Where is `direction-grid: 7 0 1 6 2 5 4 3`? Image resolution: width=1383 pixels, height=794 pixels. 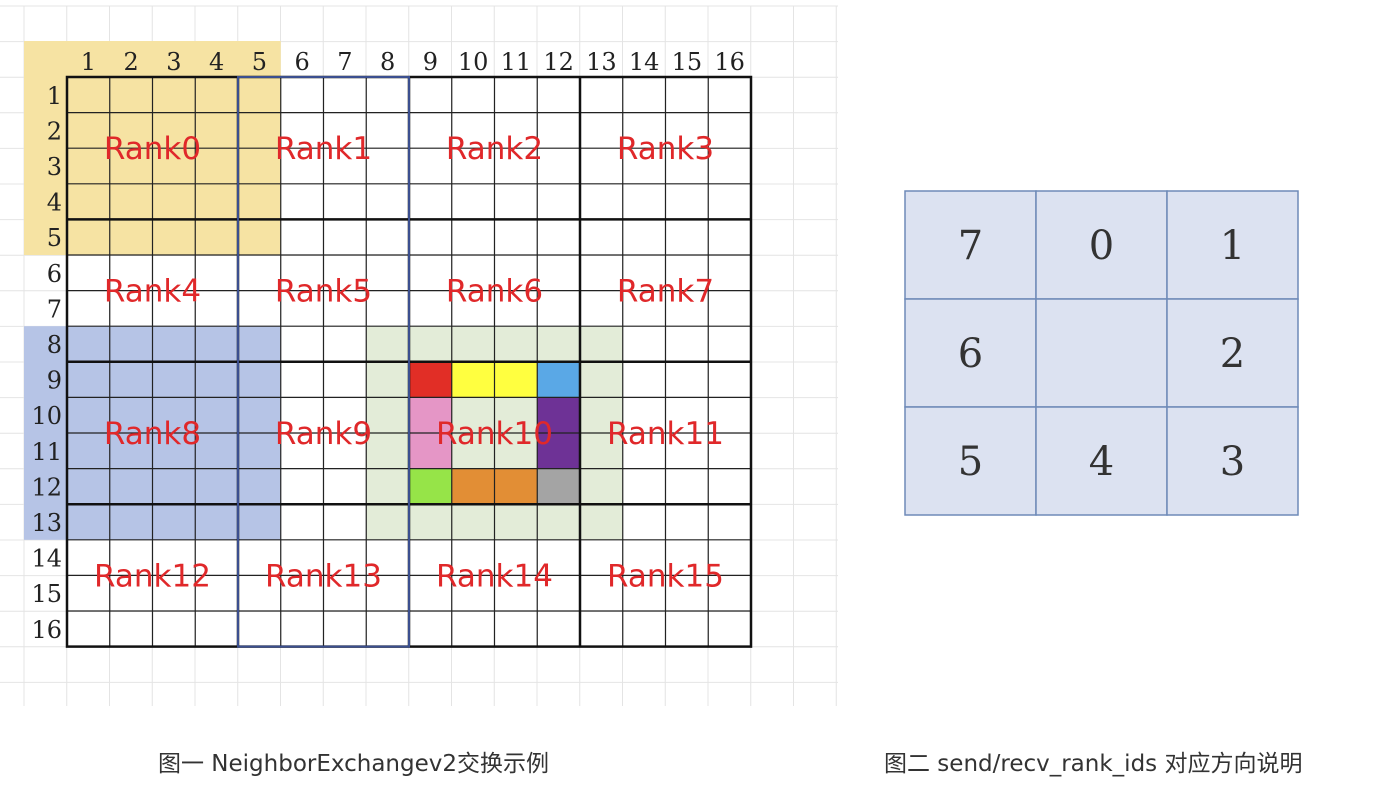 direction-grid: 7 0 1 6 2 5 4 3 is located at coordinates (1101, 353).